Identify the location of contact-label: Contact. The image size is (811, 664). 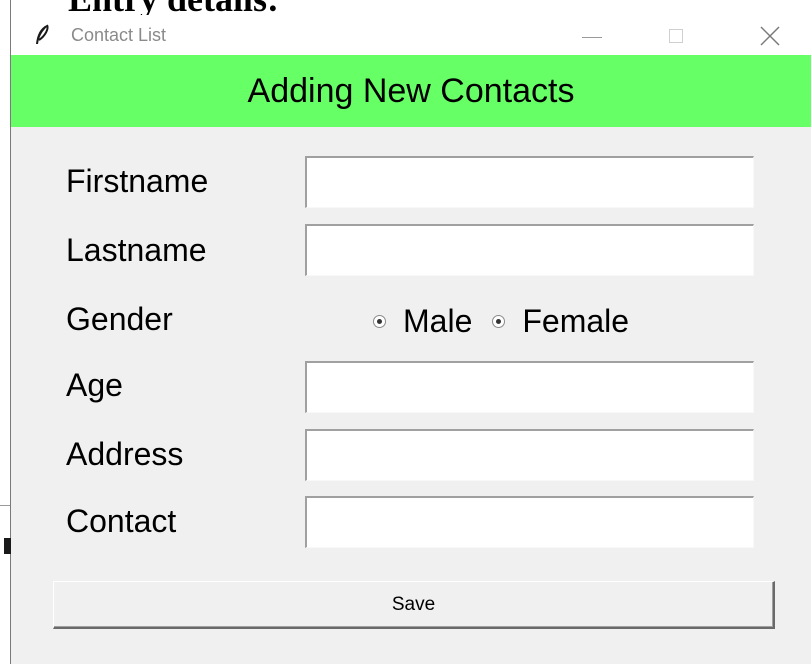
(121, 521).